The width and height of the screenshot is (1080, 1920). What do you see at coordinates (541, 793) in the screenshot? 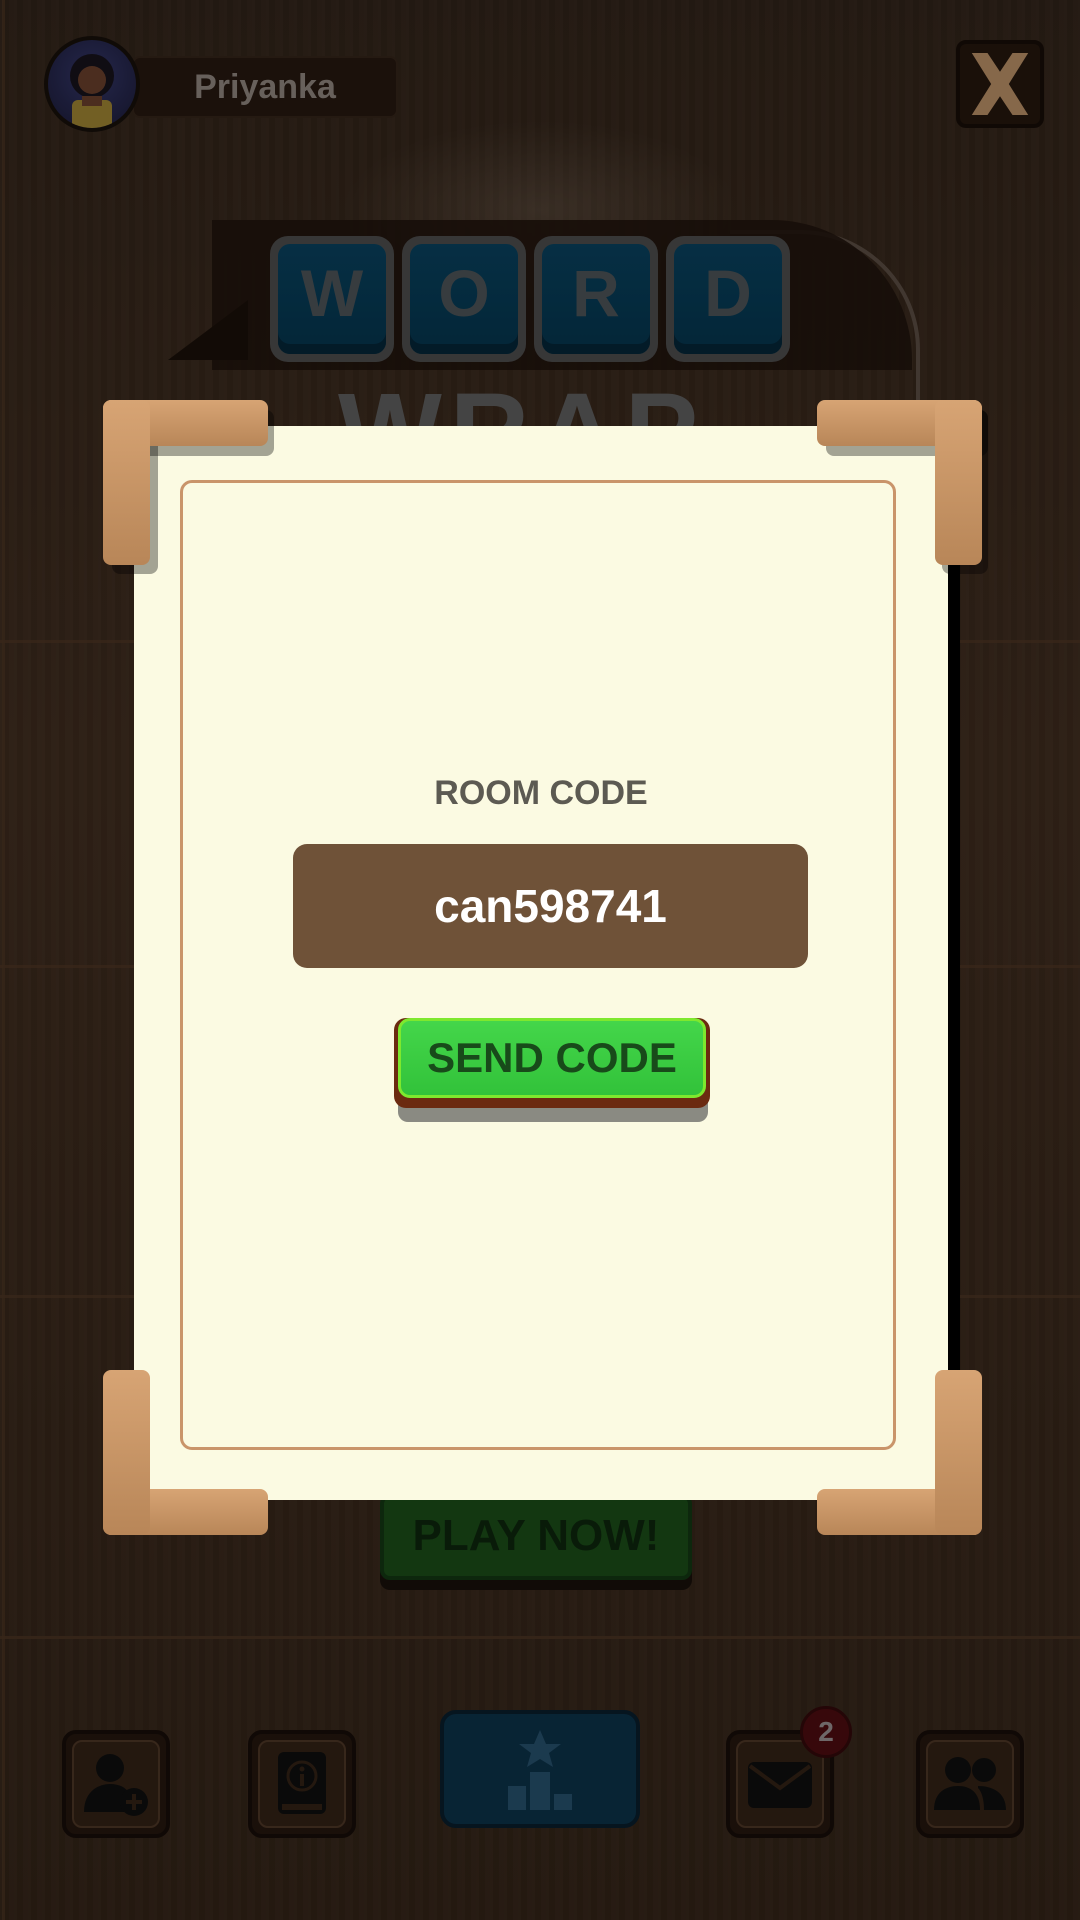
I see `room-code-label: ROOM CODE` at bounding box center [541, 793].